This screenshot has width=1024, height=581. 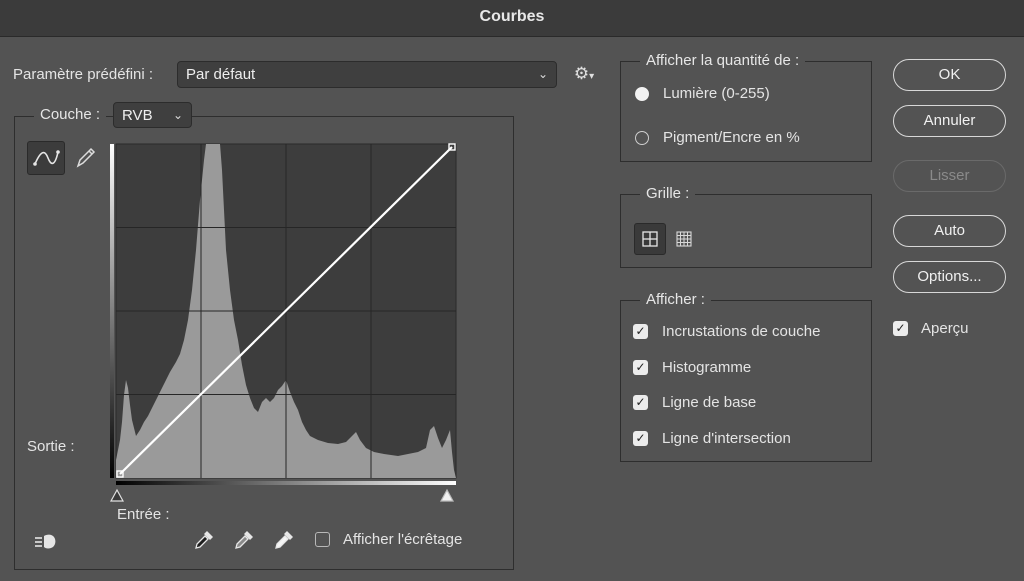 I want to click on targeted-adjust-tool, so click(x=46, y=541).